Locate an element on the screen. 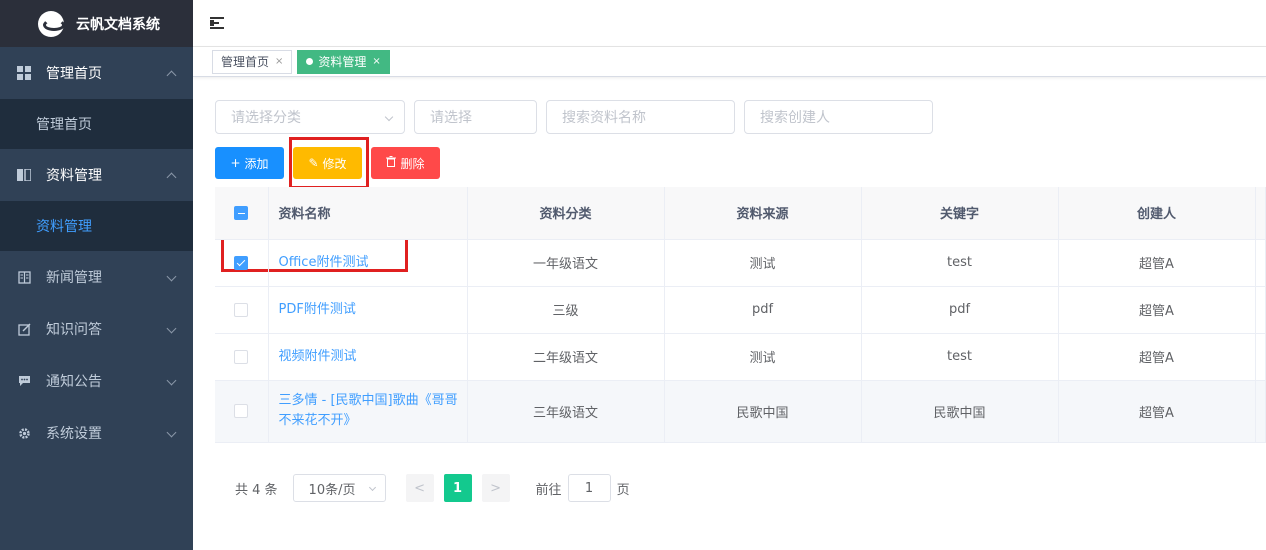 Image resolution: width=1266 pixels, height=550 pixels. tab-materials: 资料管理 × is located at coordinates (343, 61).